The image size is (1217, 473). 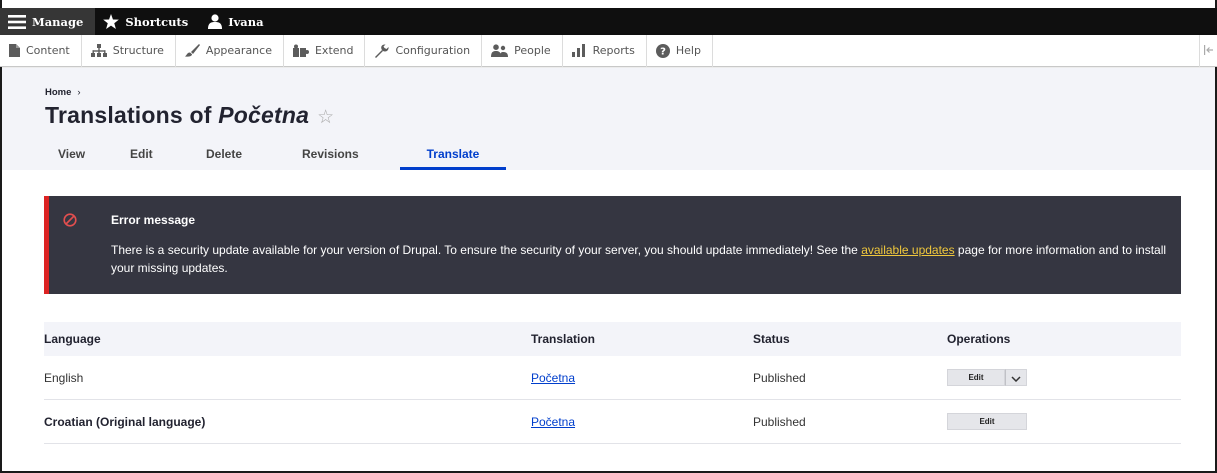 What do you see at coordinates (500, 50) in the screenshot?
I see `people-icon` at bounding box center [500, 50].